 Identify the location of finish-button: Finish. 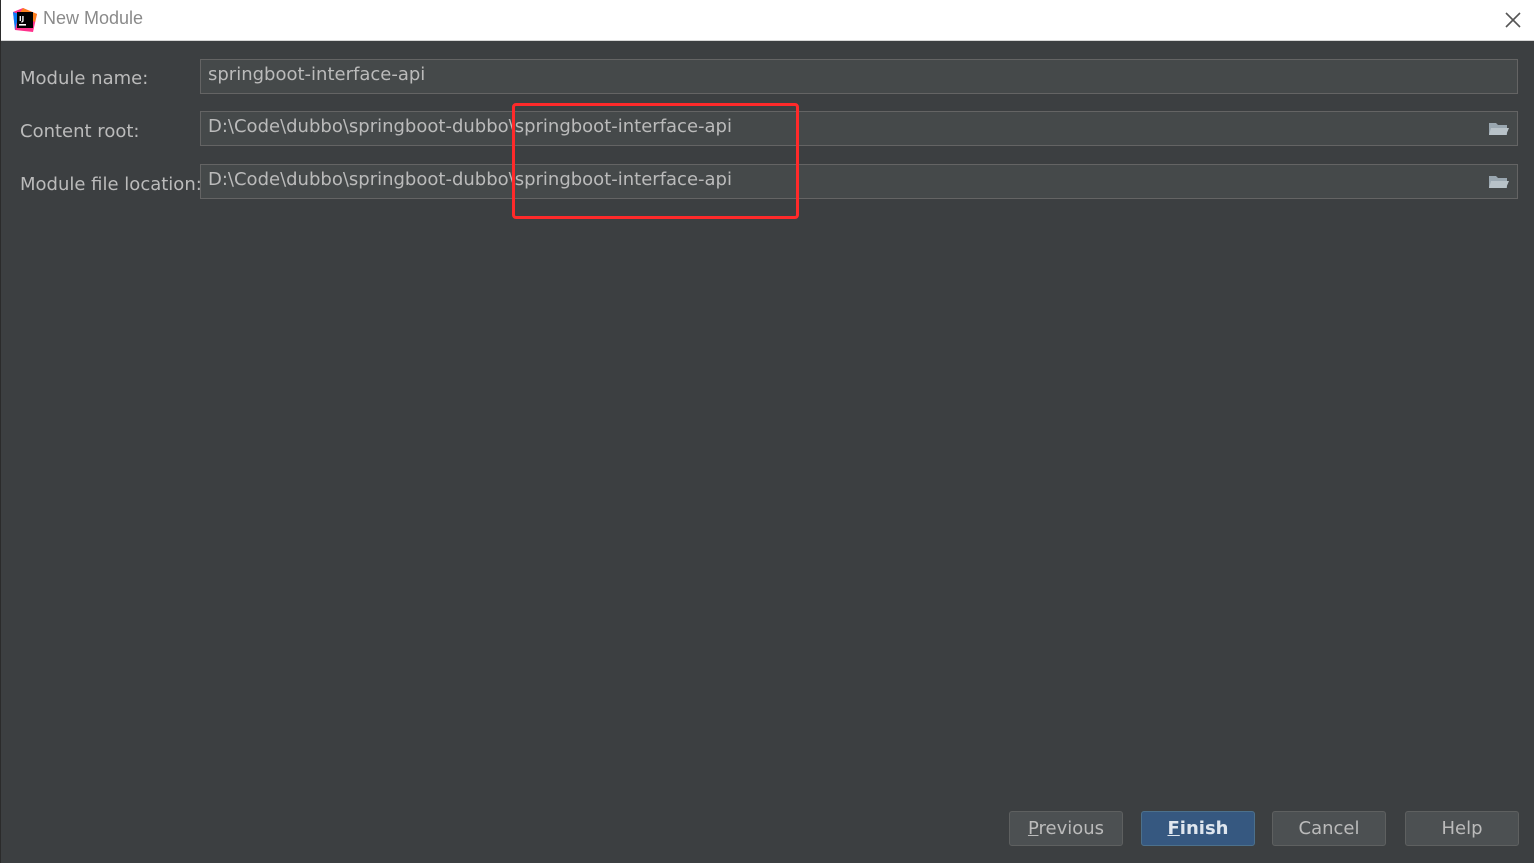
(1198, 828).